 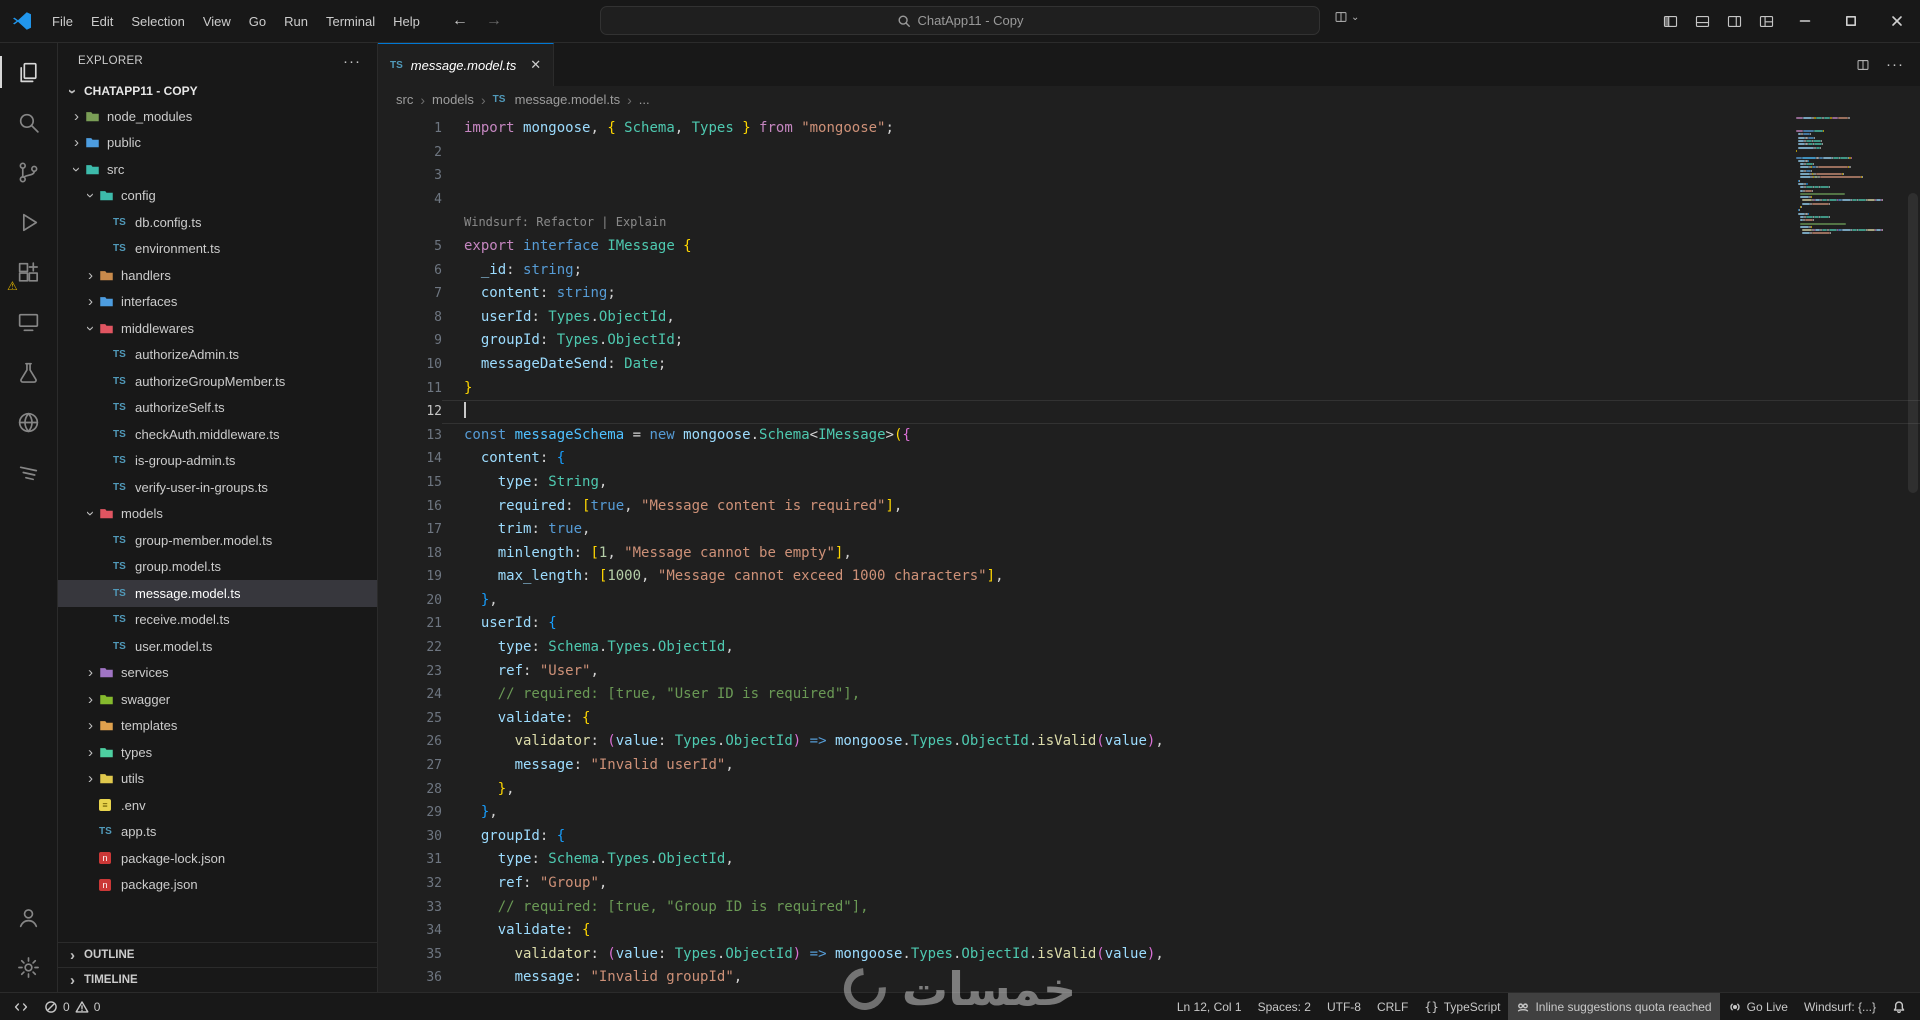 I want to click on code-line-text: groupId: Types.ObjectId;, so click(x=1181, y=341).